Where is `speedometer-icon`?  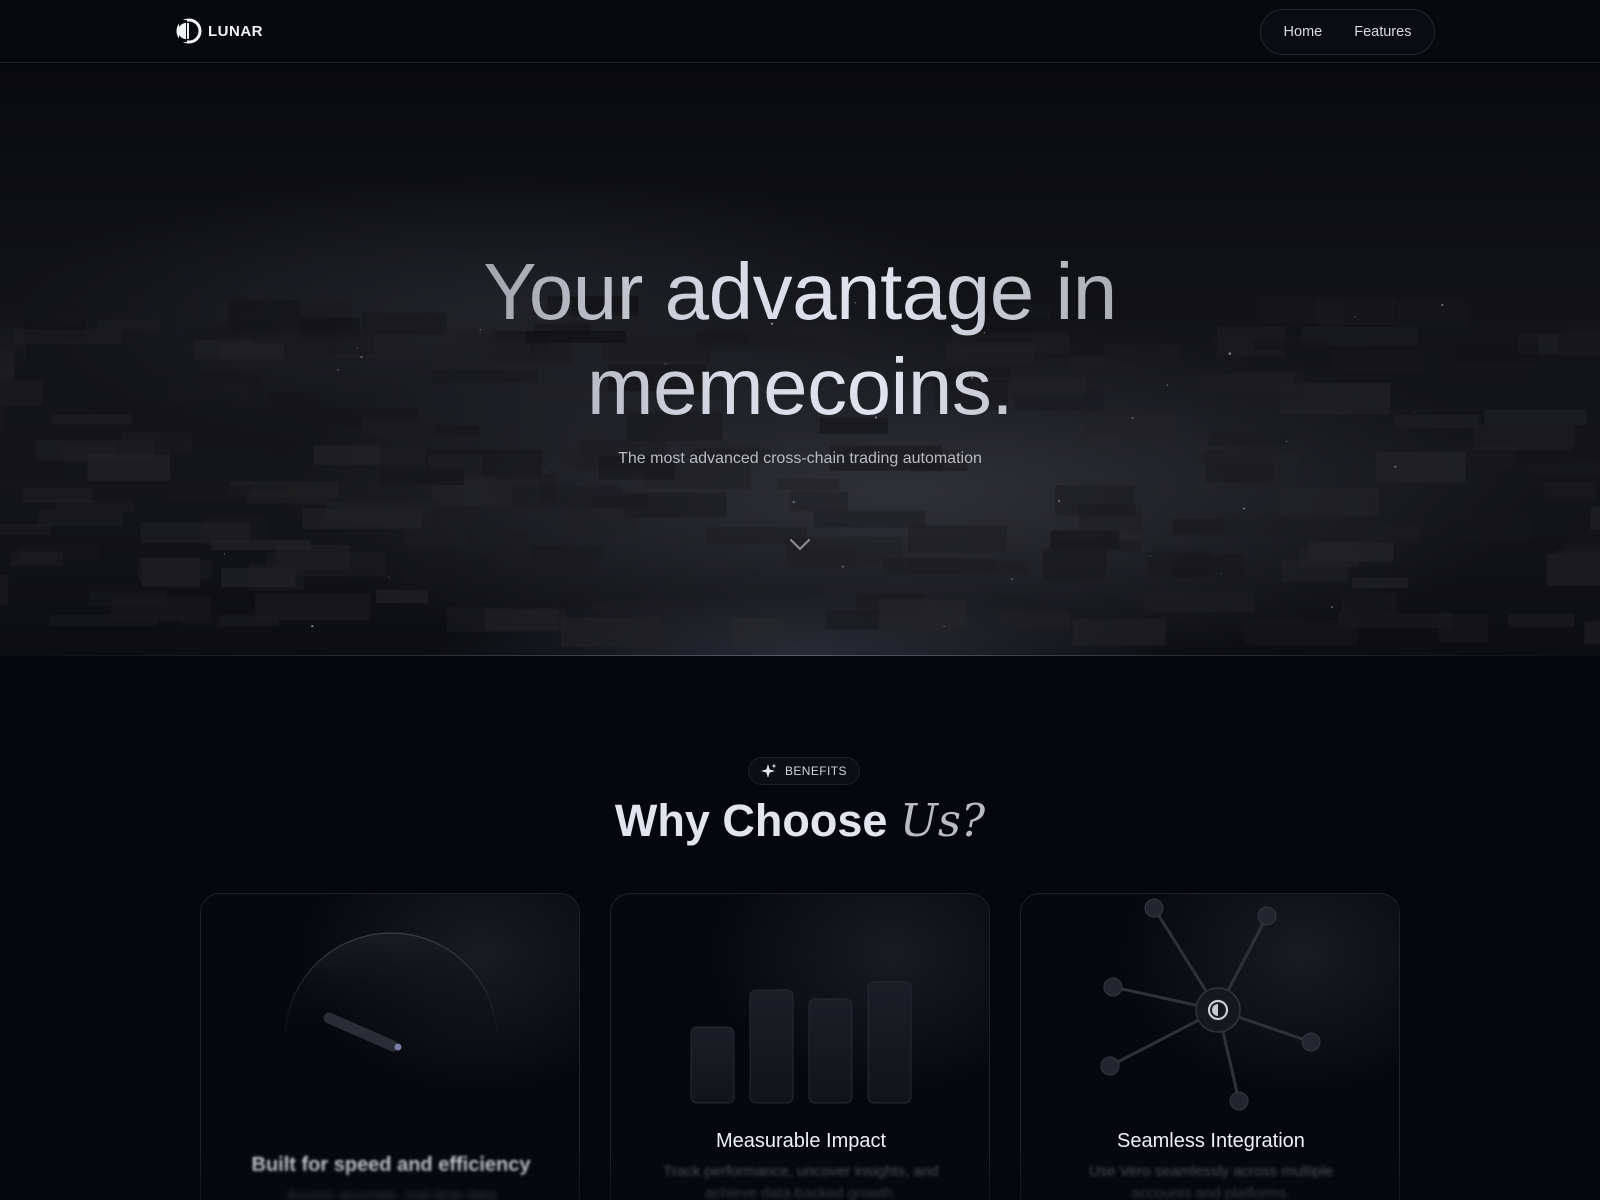 speedometer-icon is located at coordinates (391, 992).